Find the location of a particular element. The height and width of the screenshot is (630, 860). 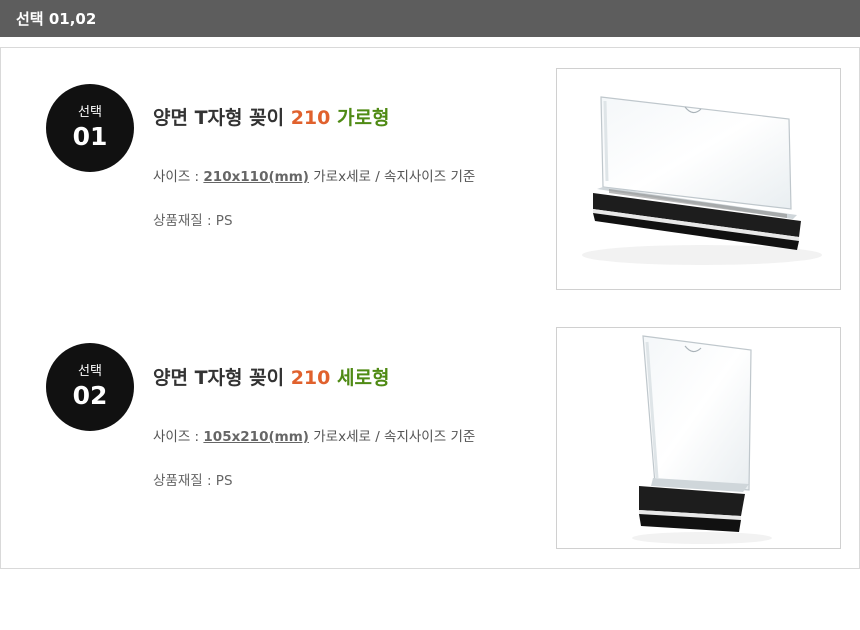

size-info: 사이즈 : 210x110(mm) 가로x세로 / 속지사이즈 기준 is located at coordinates (314, 175).